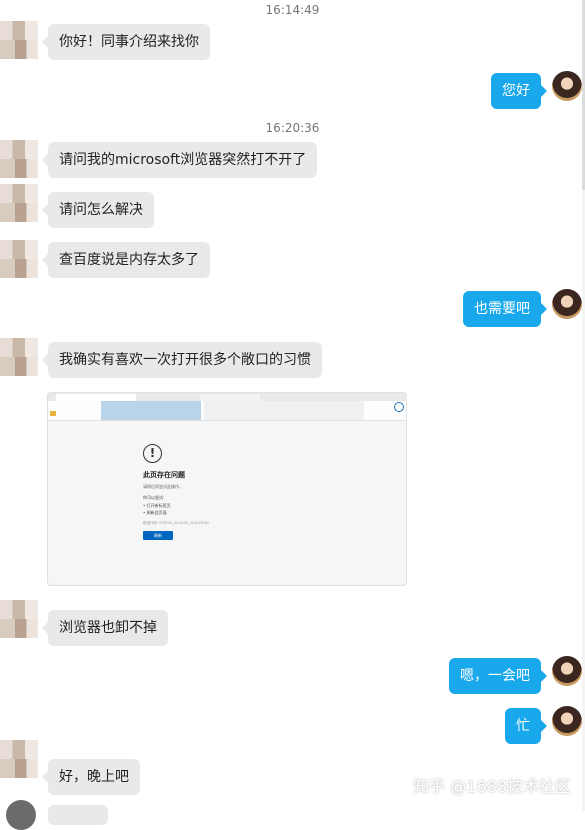 The height and width of the screenshot is (830, 585). What do you see at coordinates (292, 128) in the screenshot?
I see `timestamp: 16:20:36` at bounding box center [292, 128].